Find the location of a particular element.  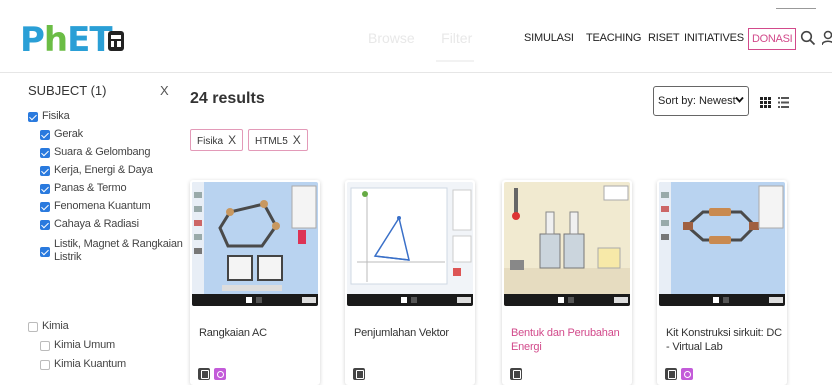

filter-label: Listik, Magnet & Rangkaian is located at coordinates (118, 244).